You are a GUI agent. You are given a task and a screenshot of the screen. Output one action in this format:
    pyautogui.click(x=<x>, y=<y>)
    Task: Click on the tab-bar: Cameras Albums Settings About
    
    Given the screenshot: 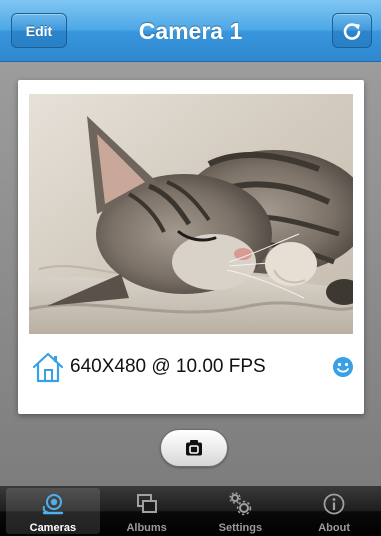 What is the action you would take?
    pyautogui.click(x=190, y=511)
    